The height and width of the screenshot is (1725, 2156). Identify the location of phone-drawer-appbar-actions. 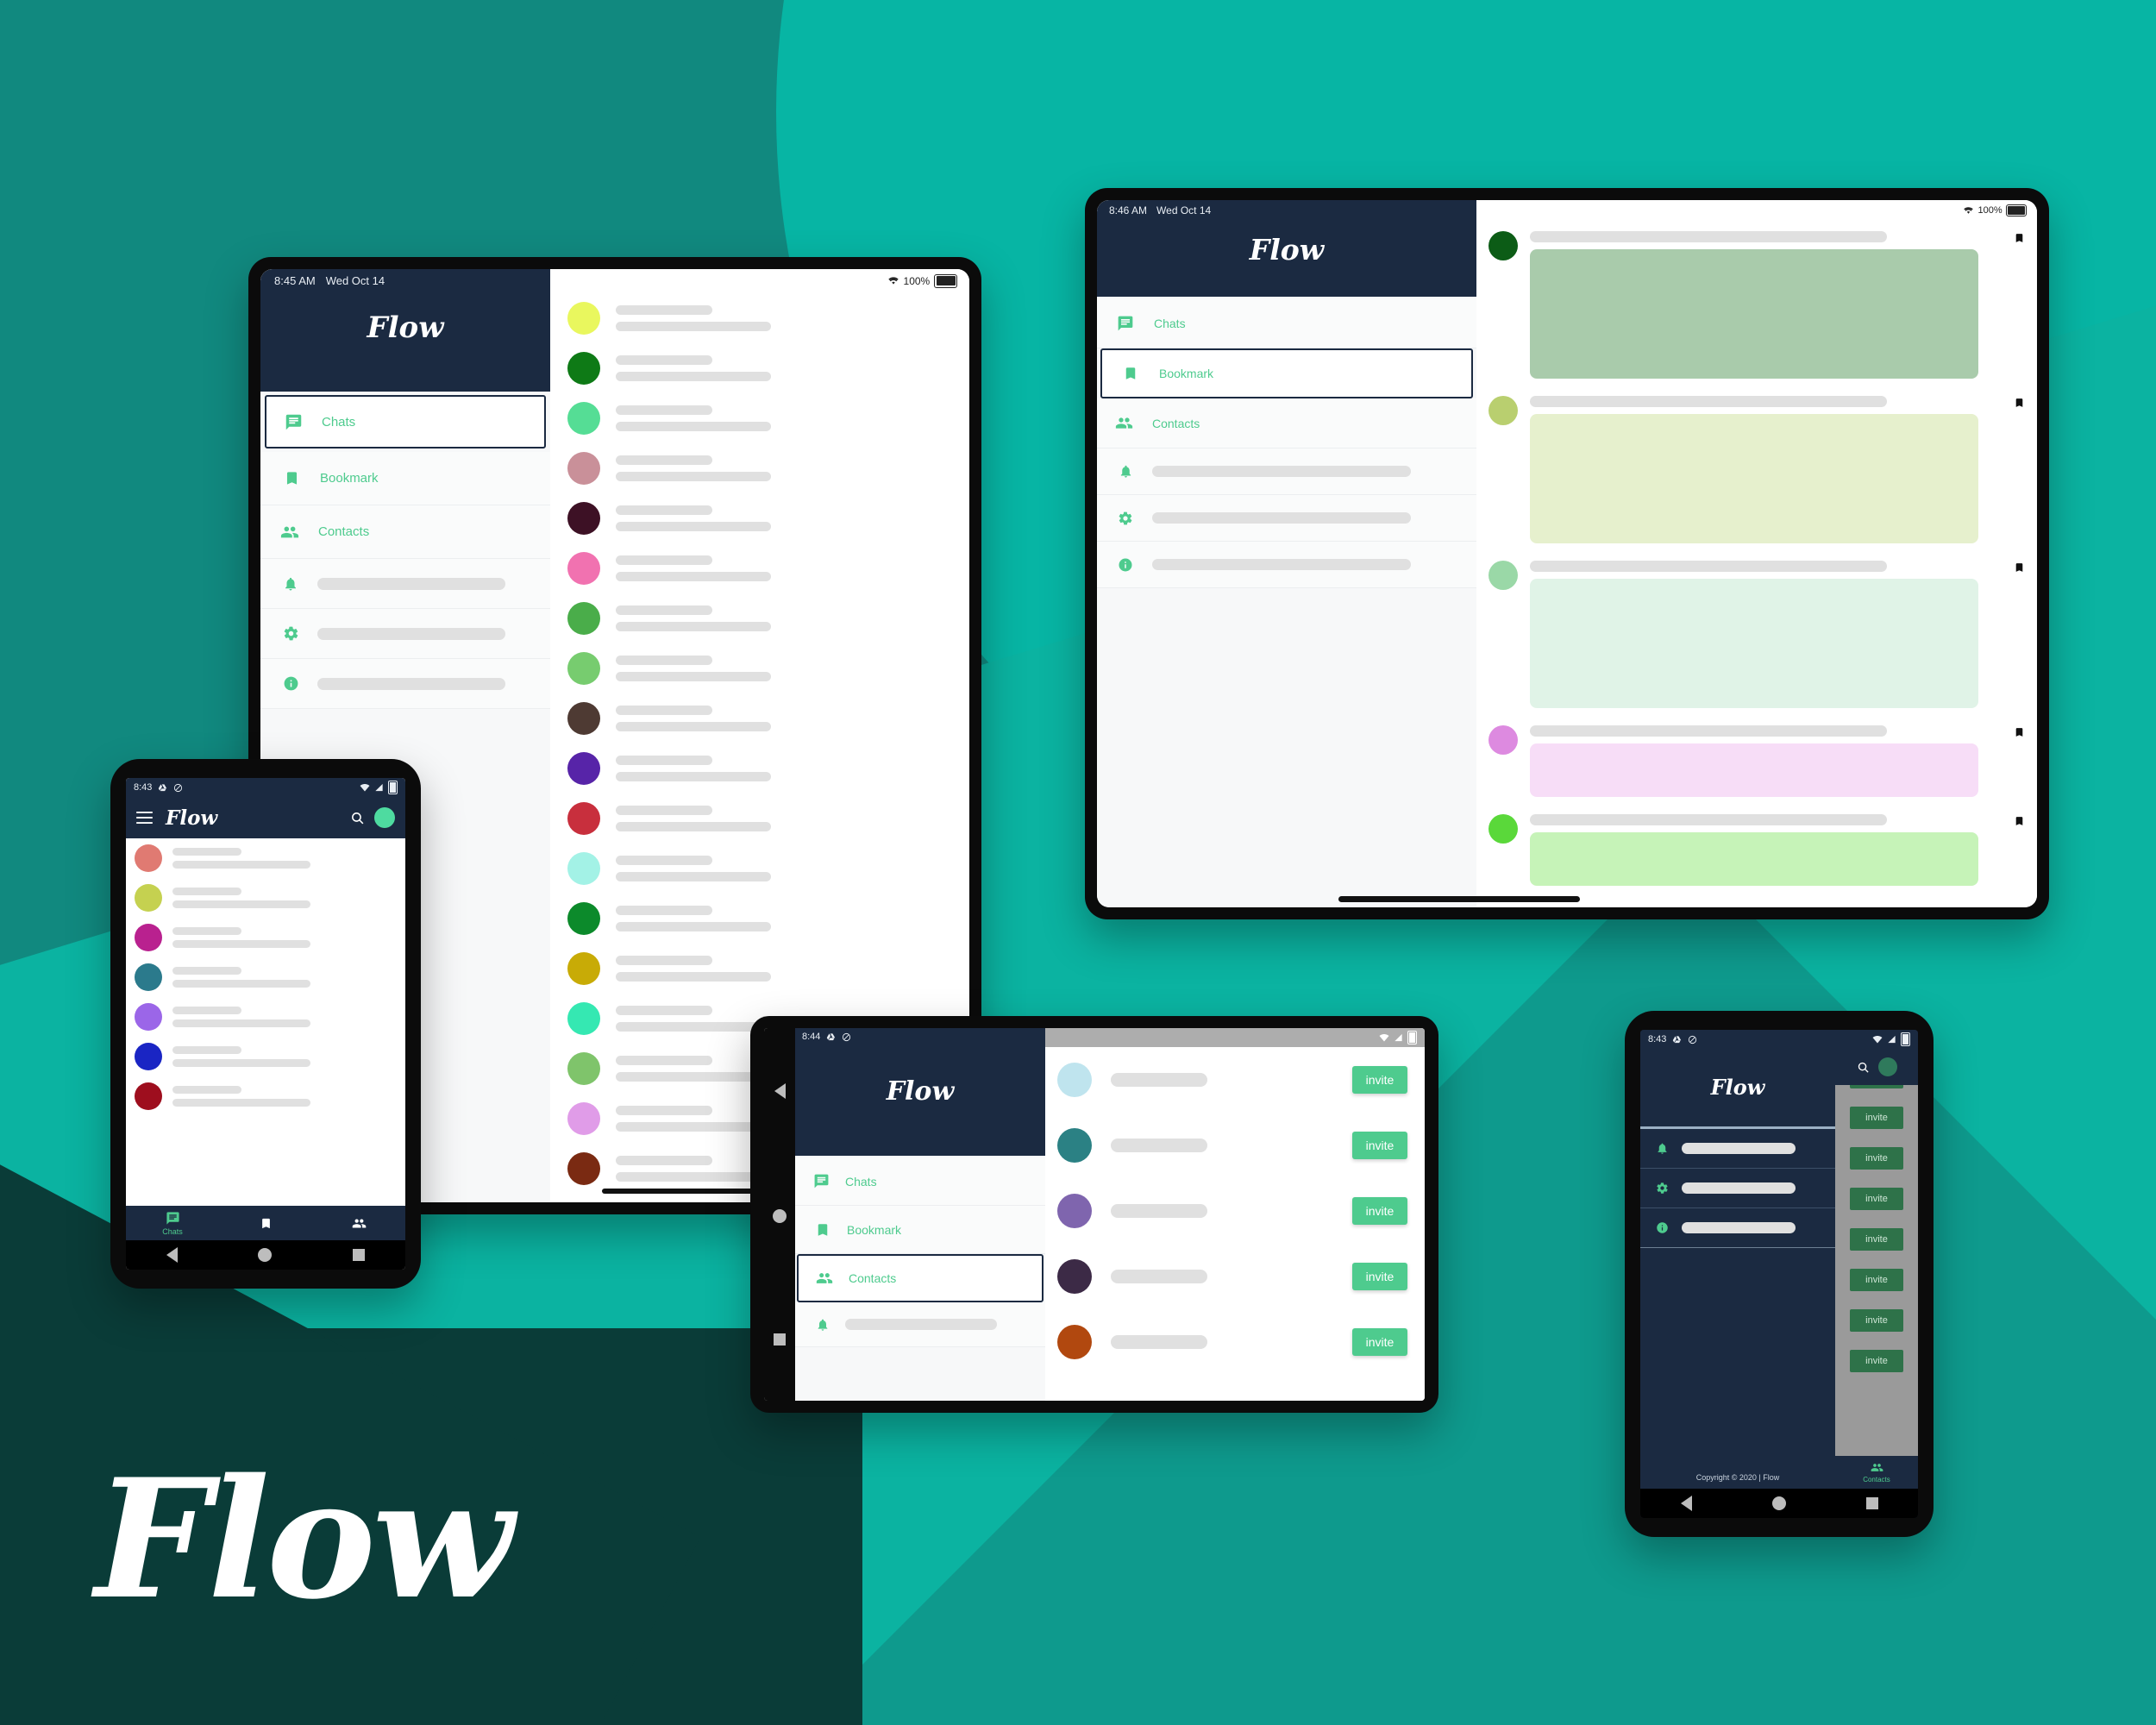
(1876, 1067).